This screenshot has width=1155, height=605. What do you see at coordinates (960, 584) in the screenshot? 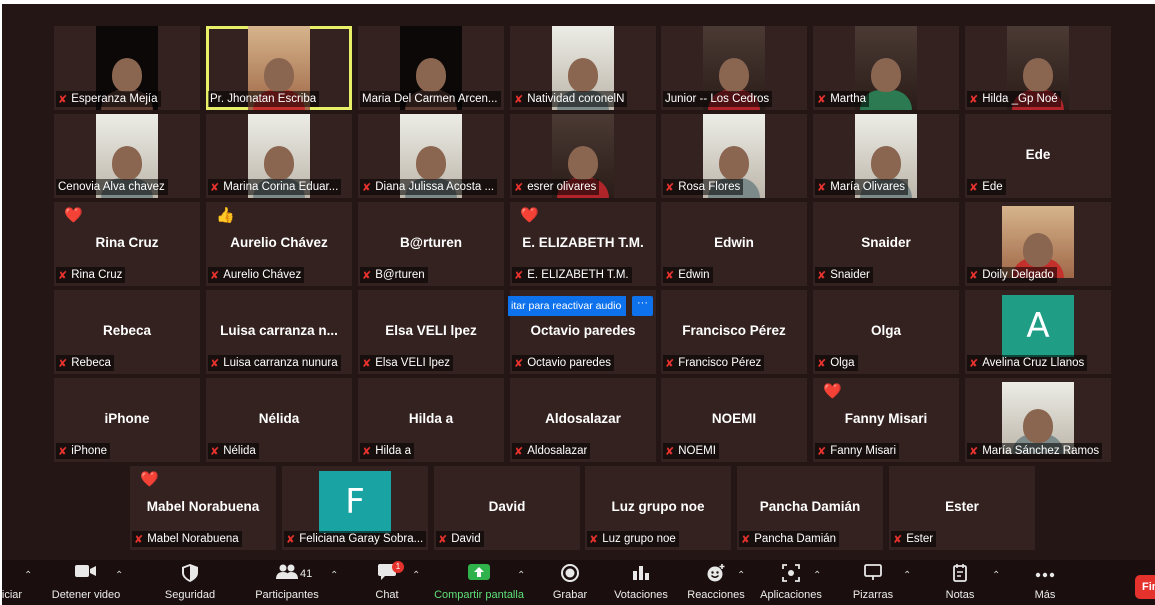
I see `notes-button: Notas` at bounding box center [960, 584].